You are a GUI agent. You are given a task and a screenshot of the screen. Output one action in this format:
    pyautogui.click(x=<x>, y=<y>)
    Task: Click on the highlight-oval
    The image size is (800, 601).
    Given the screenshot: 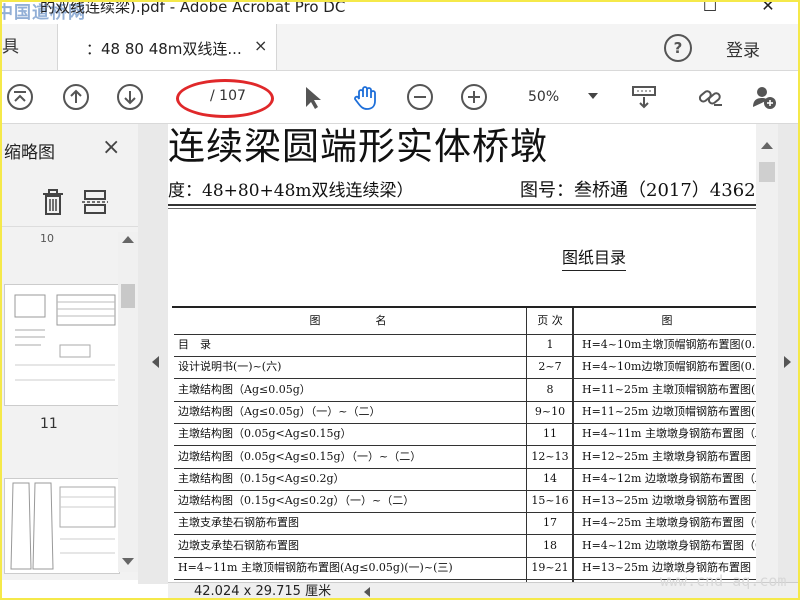 What is the action you would take?
    pyautogui.click(x=225, y=98)
    